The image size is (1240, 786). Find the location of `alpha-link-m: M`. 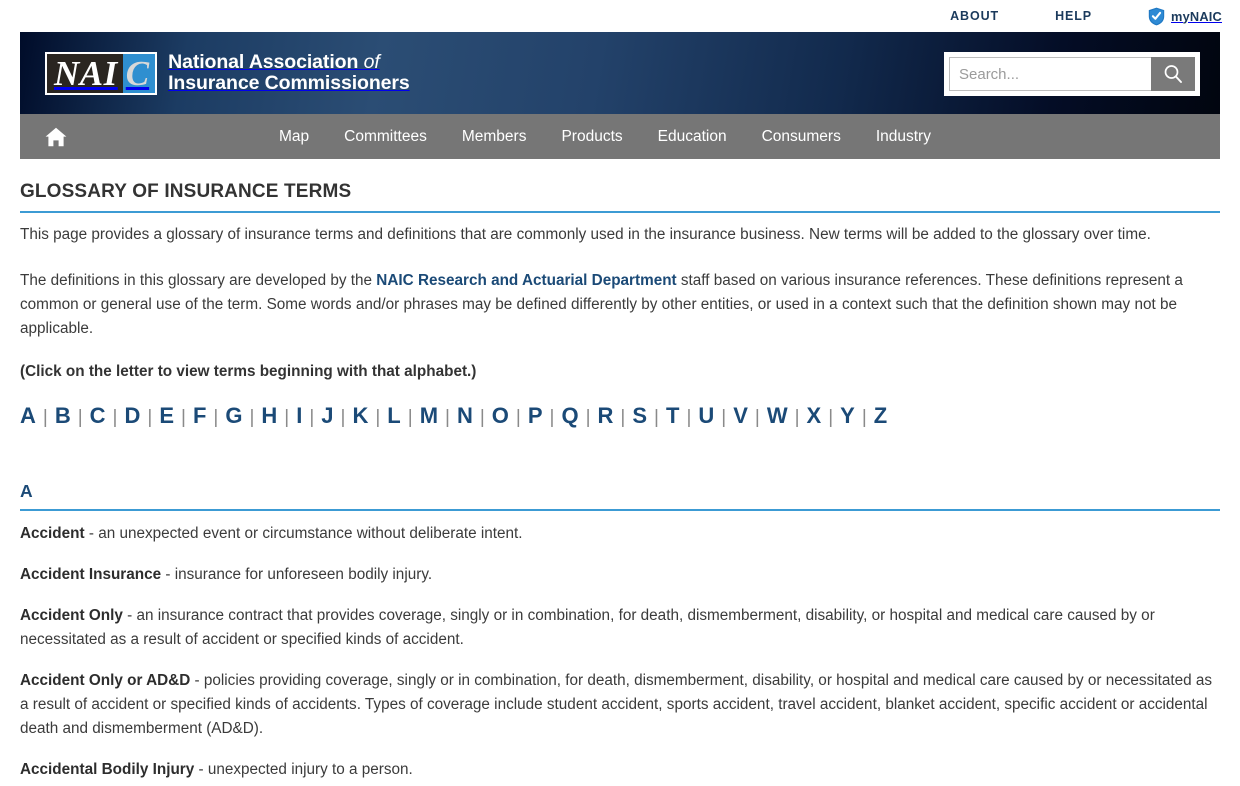

alpha-link-m: M is located at coordinates (429, 416).